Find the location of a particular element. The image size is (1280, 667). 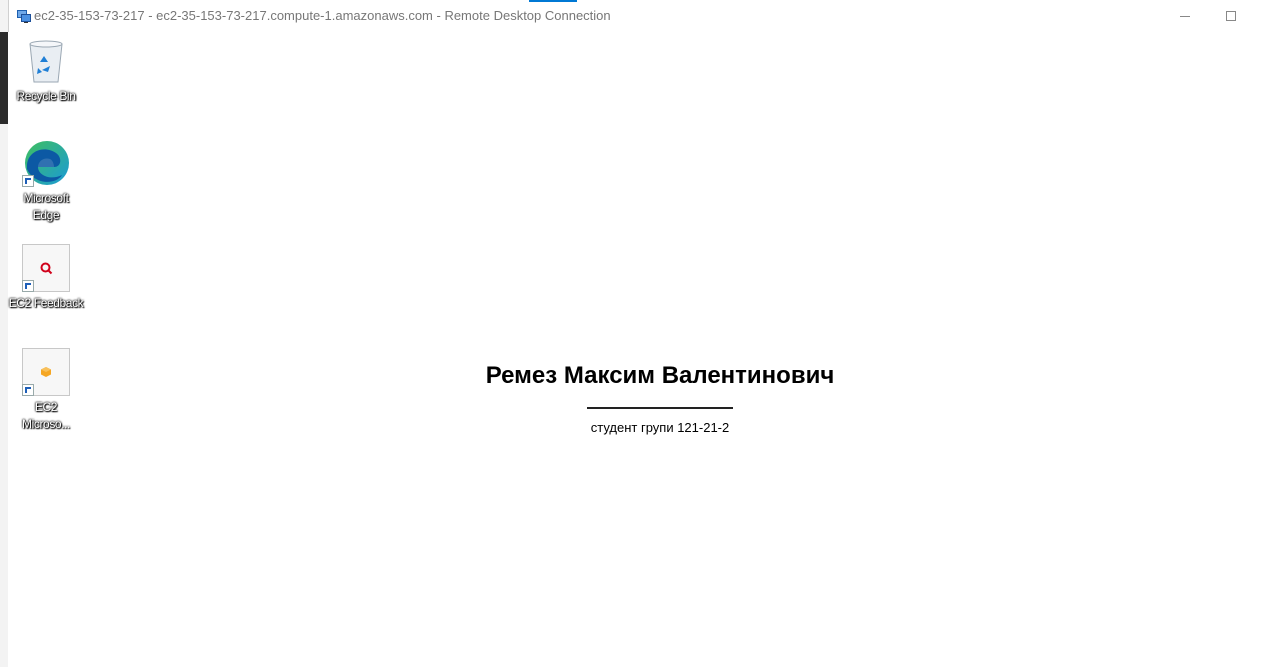

recycle-bin-icon is located at coordinates (46, 61).